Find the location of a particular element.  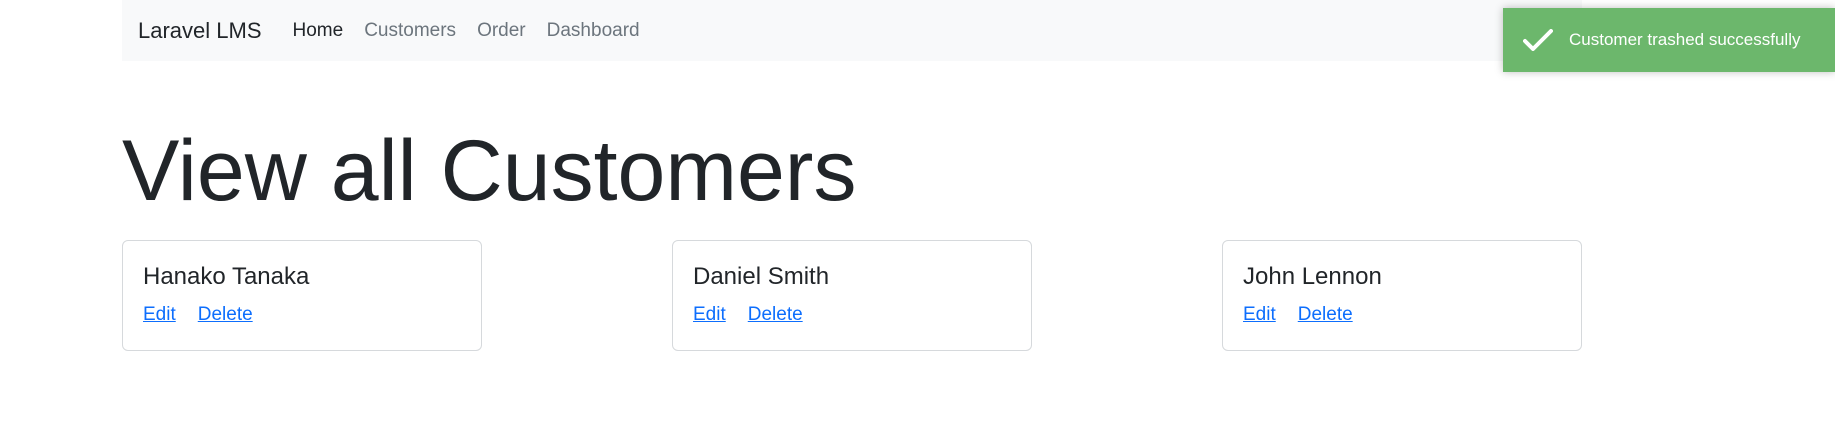

page-title: View all Customers is located at coordinates (489, 171).